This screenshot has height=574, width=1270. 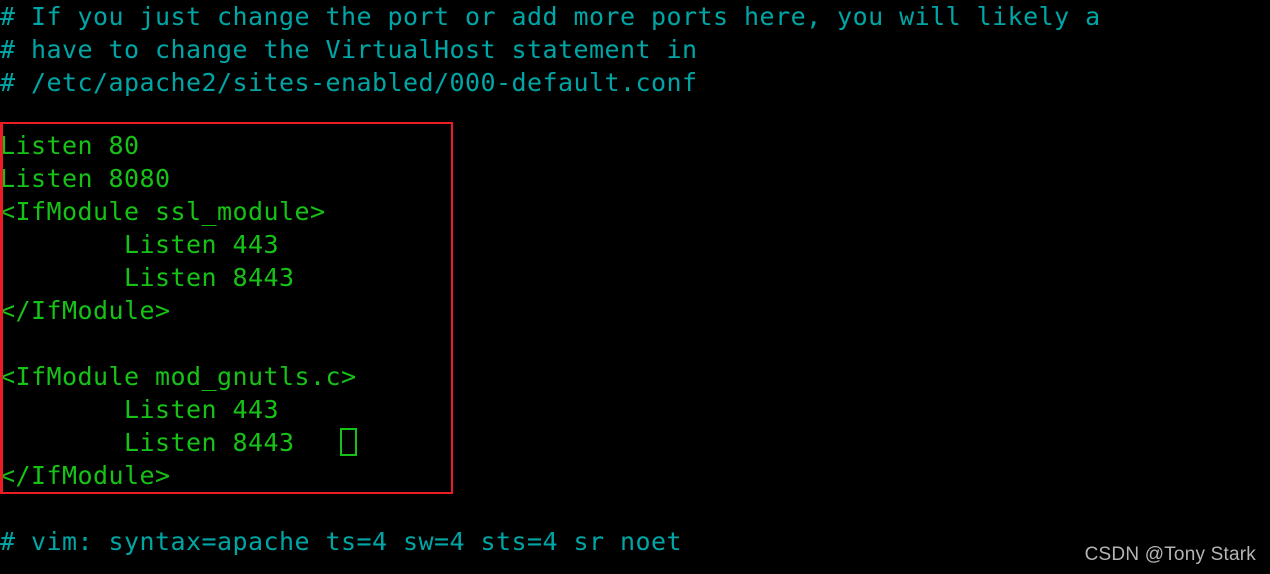 What do you see at coordinates (178, 376) in the screenshot?
I see `terminal-line: <IfModule mod_gnutls.c>` at bounding box center [178, 376].